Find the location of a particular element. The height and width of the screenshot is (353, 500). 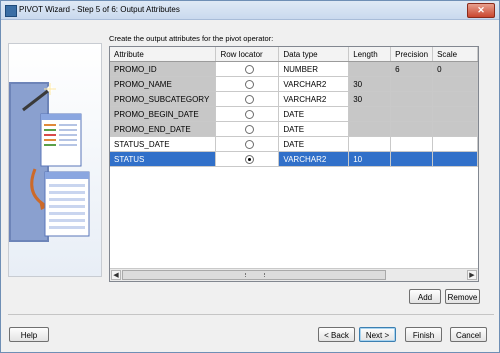

help-button: Help is located at coordinates (29, 334).